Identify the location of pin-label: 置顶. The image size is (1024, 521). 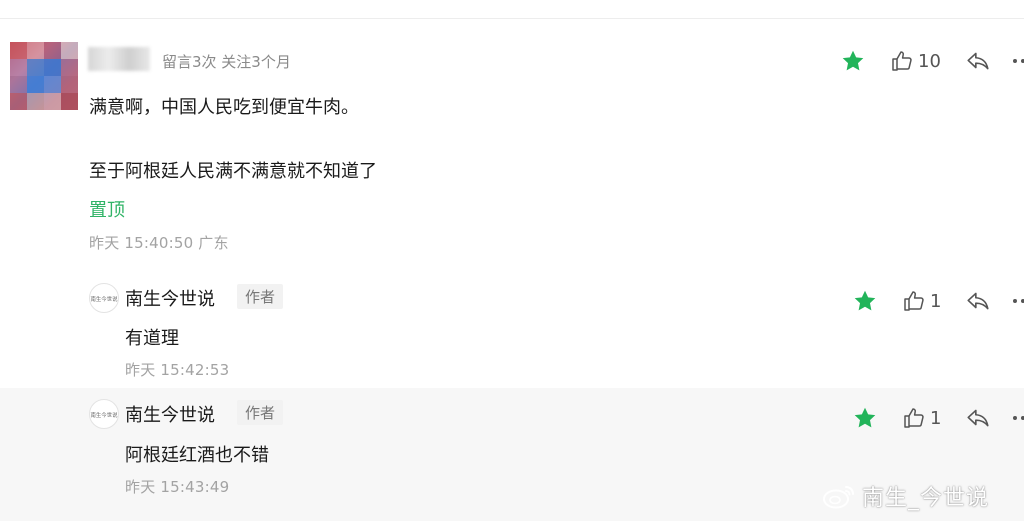
(107, 209).